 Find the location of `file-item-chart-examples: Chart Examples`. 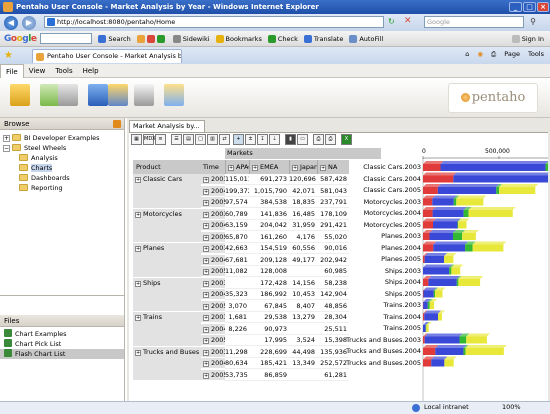

file-item-chart-examples: Chart Examples is located at coordinates (62, 334).